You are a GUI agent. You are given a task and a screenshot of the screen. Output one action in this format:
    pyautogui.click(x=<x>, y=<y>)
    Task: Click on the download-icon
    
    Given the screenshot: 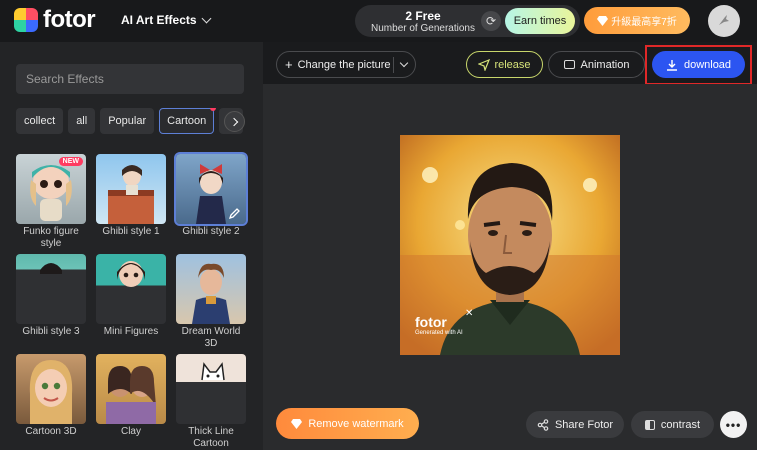 What is the action you would take?
    pyautogui.click(x=671, y=65)
    